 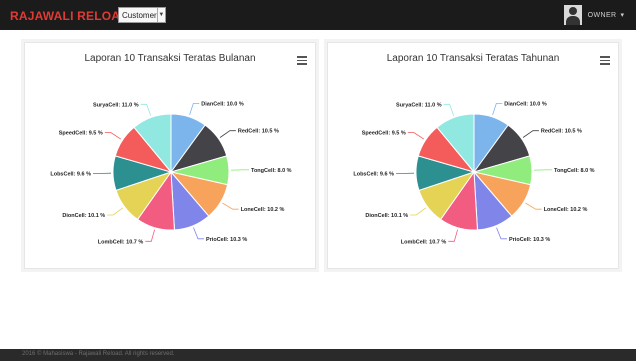 What do you see at coordinates (170, 58) in the screenshot?
I see `chart-title: Laporan 10 Transaksi Teratas Bulanan` at bounding box center [170, 58].